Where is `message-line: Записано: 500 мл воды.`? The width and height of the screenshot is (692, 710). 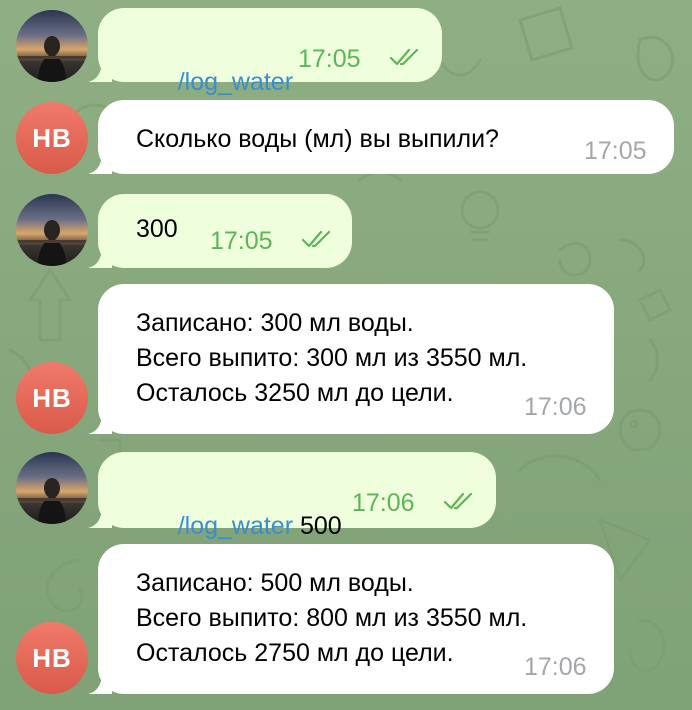
message-line: Записано: 500 мл воды. is located at coordinates (275, 583).